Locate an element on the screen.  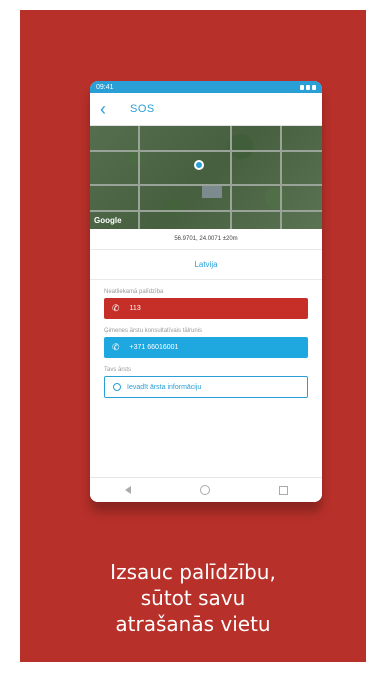
status-icons is located at coordinates (308, 87).